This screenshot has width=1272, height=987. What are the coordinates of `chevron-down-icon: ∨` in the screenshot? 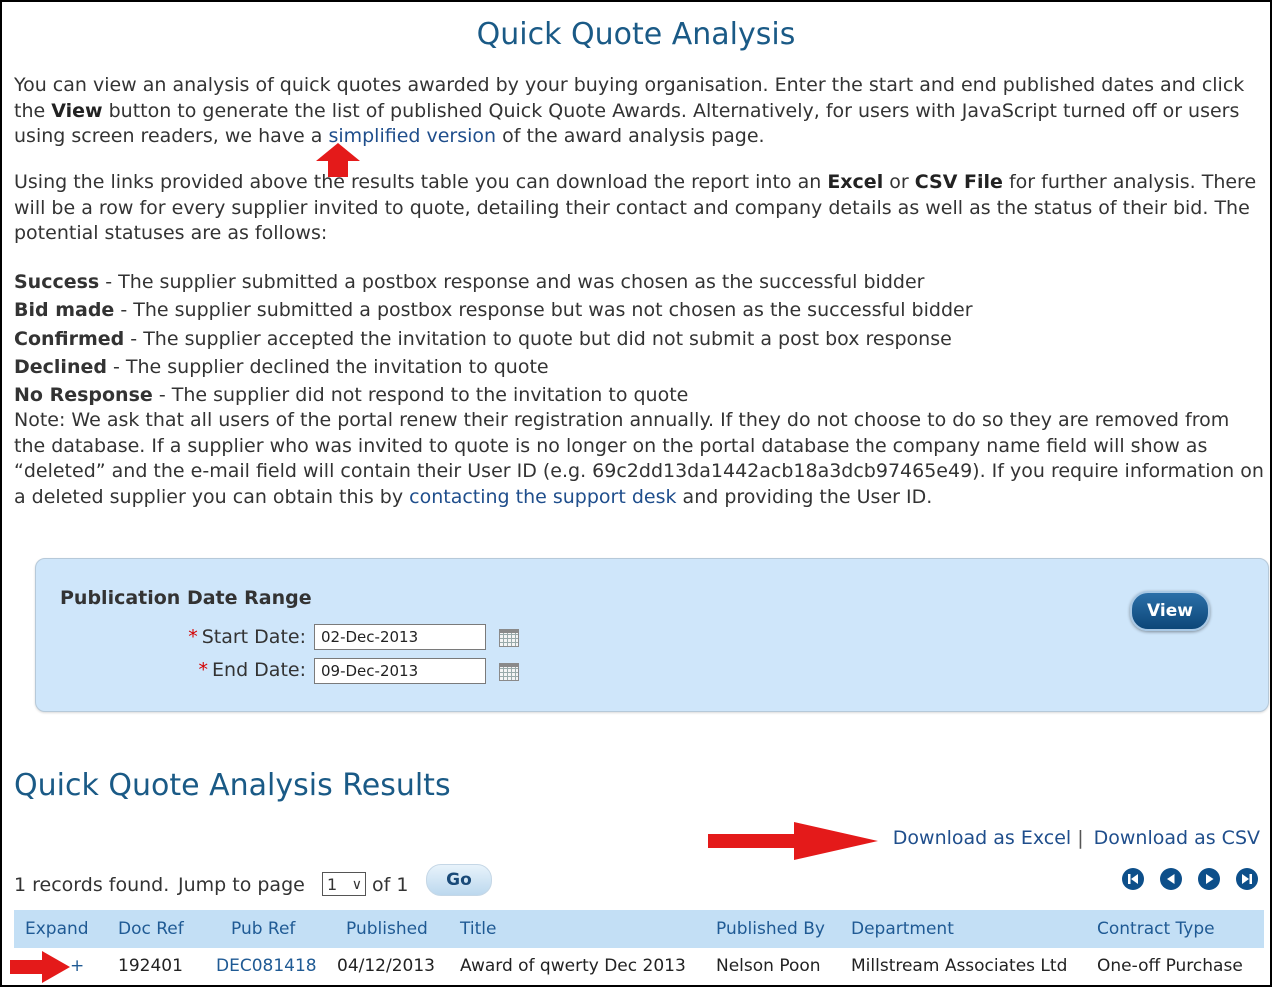 It's located at (356, 885).